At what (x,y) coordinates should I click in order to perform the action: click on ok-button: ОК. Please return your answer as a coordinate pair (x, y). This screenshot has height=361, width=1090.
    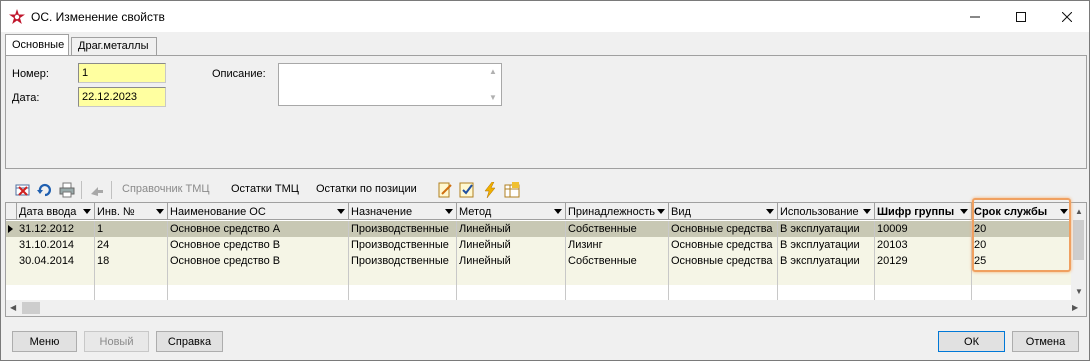
    Looking at the image, I should click on (971, 341).